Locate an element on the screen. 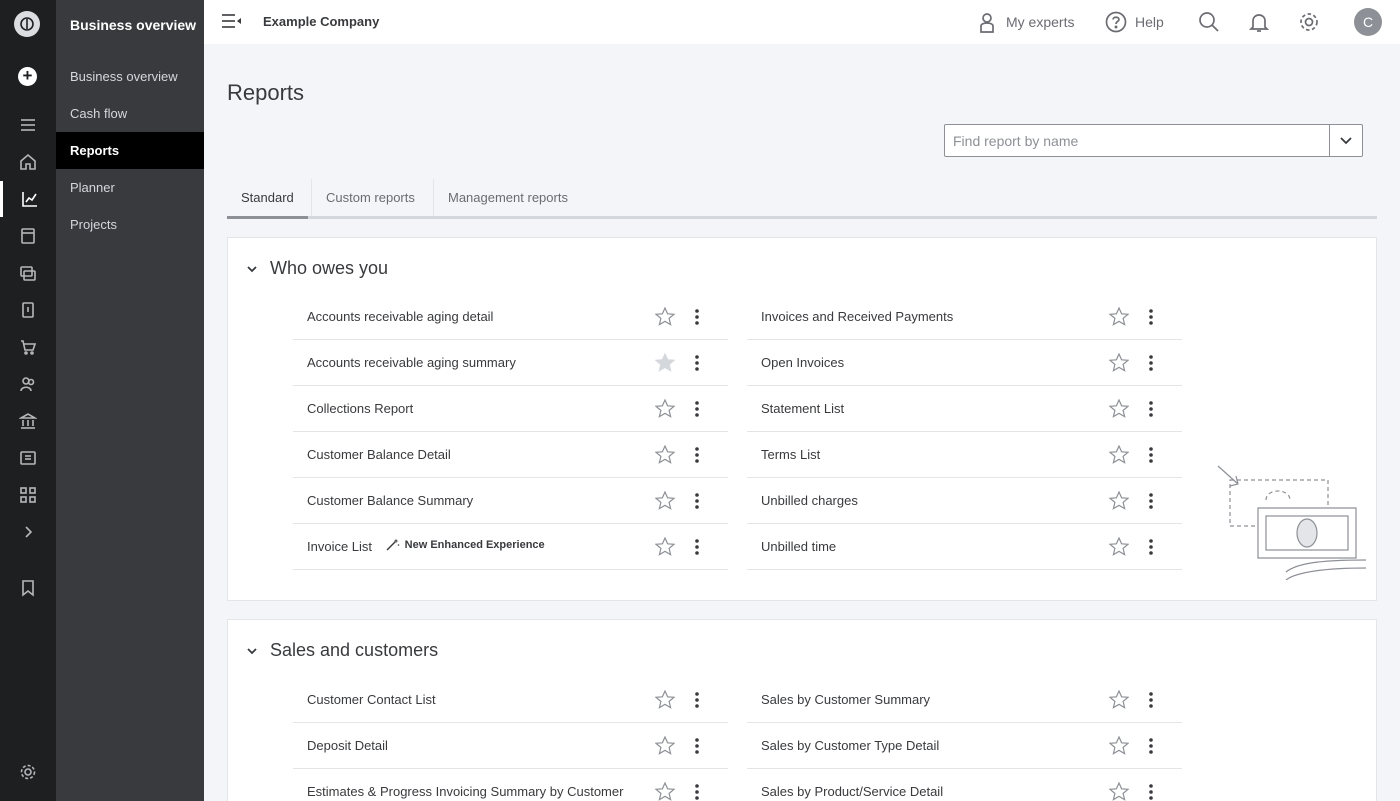 The width and height of the screenshot is (1400, 801). report-link: Invoice List is located at coordinates (339, 546).